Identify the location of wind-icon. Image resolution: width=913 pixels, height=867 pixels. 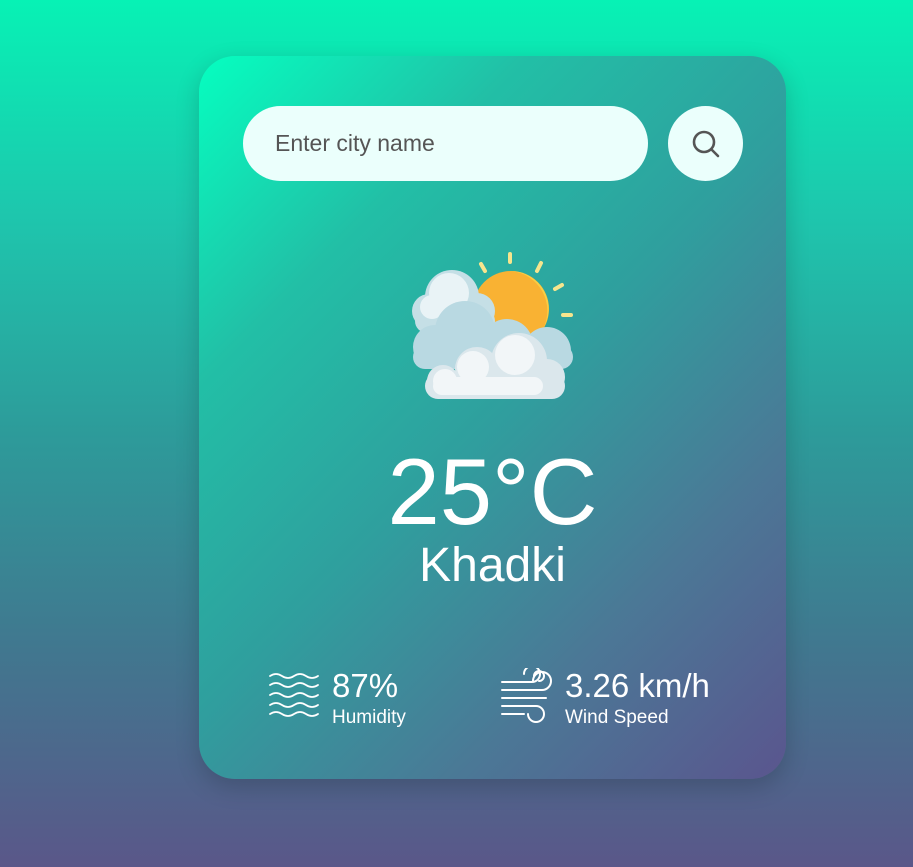
(526, 695).